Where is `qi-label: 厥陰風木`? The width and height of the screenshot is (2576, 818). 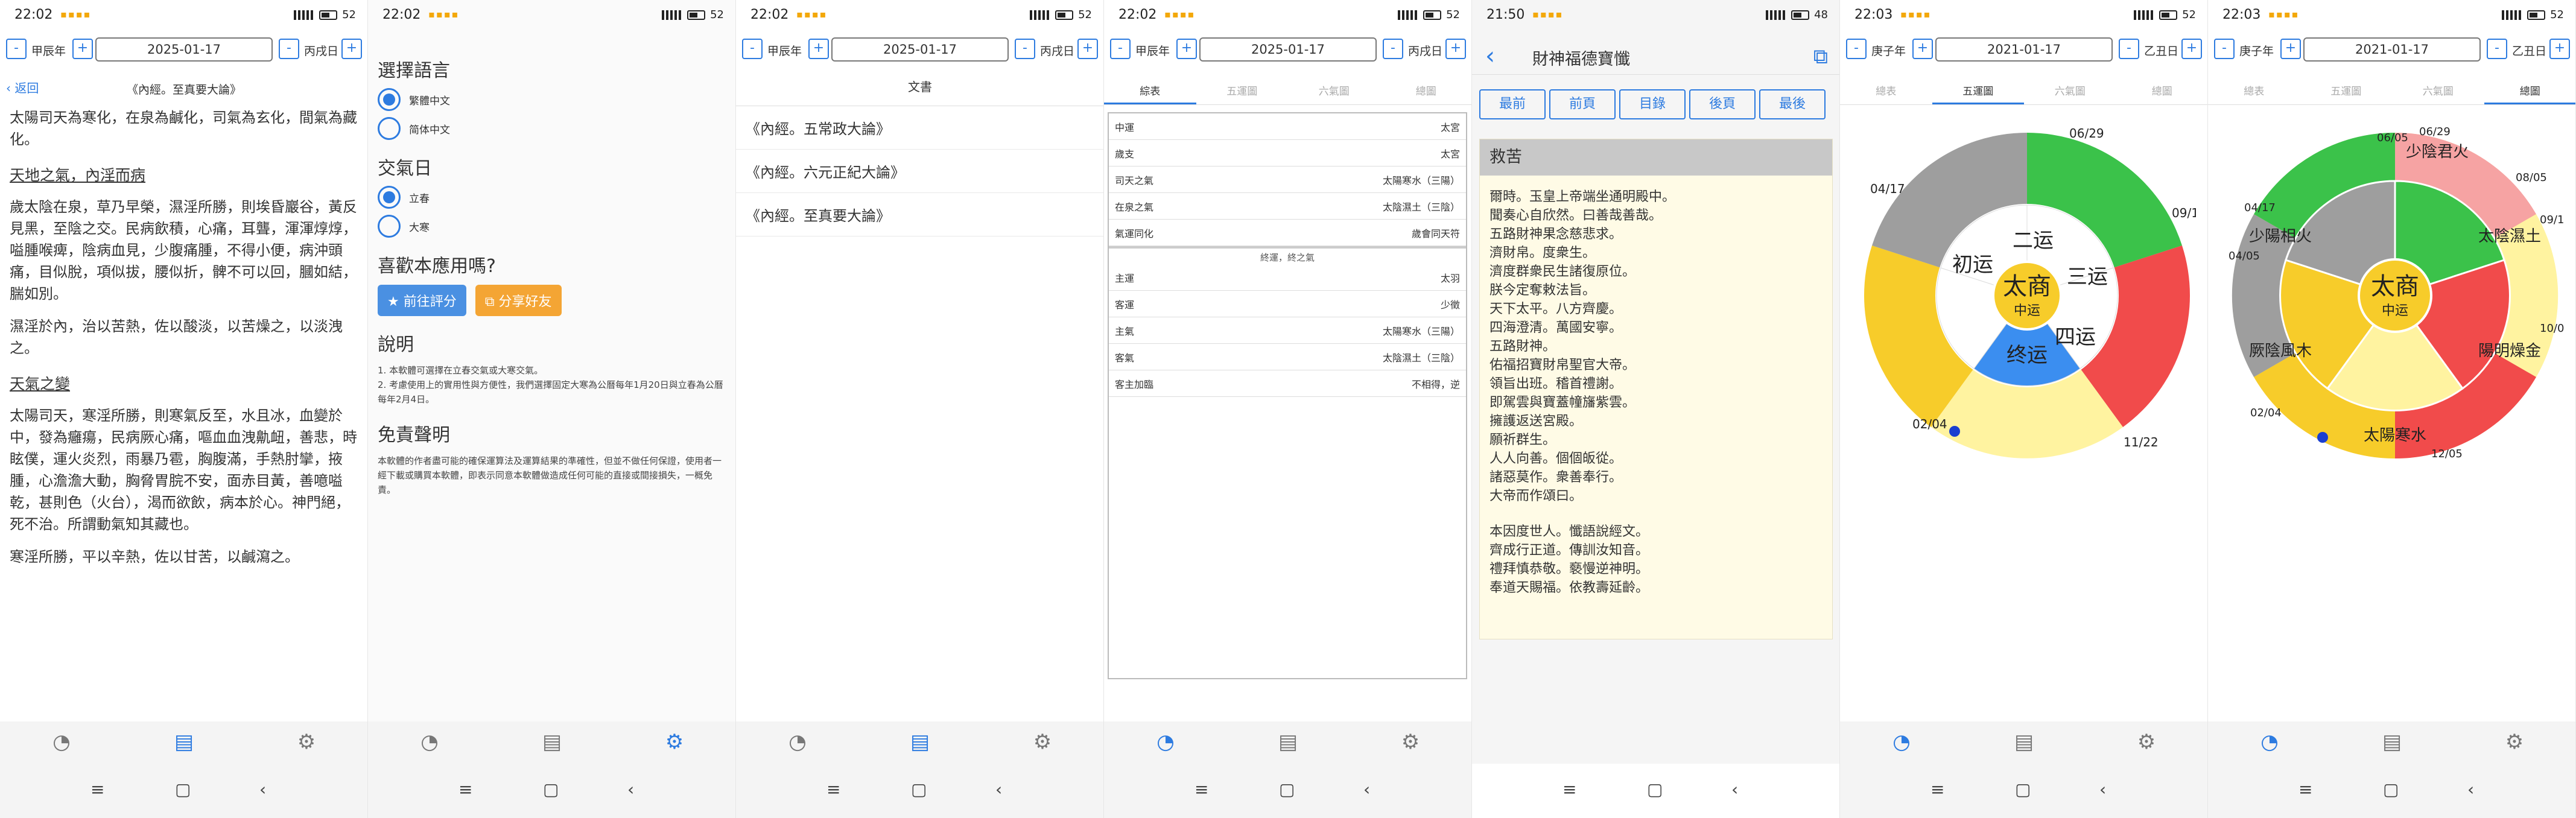 qi-label: 厥陰風木 is located at coordinates (2280, 351).